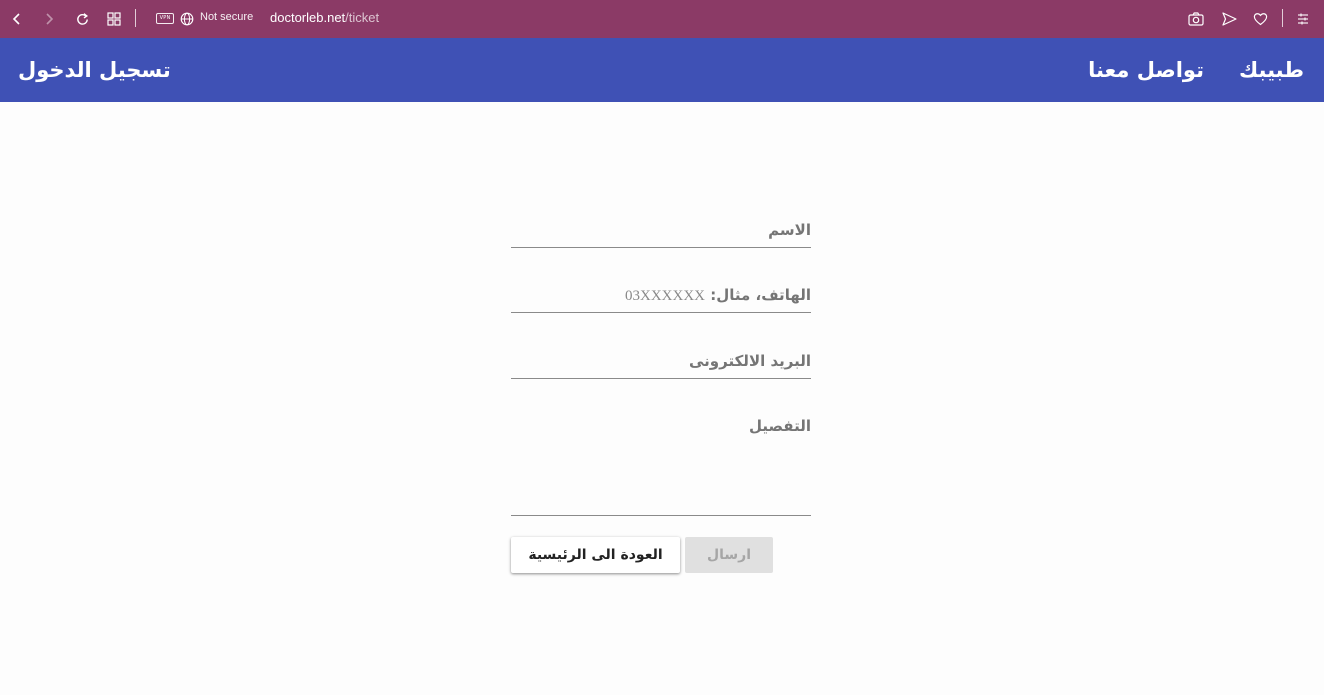  What do you see at coordinates (1229, 19) in the screenshot?
I see `send-icon` at bounding box center [1229, 19].